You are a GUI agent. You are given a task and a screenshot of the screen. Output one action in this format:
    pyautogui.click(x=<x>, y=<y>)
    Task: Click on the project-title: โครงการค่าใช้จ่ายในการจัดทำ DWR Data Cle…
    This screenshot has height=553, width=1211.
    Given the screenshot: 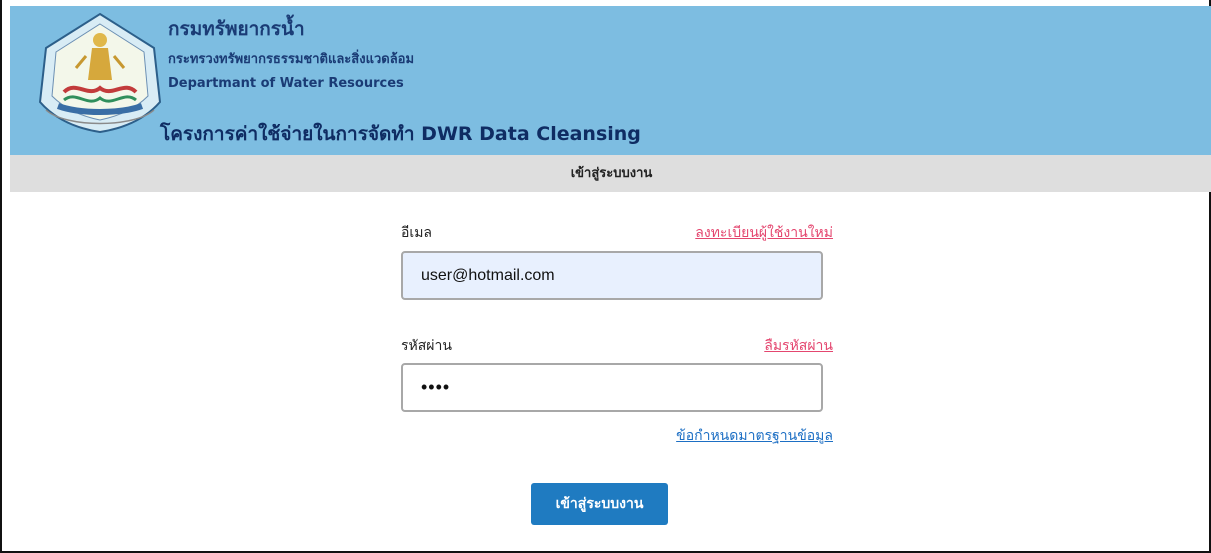 What is the action you would take?
    pyautogui.click(x=400, y=134)
    